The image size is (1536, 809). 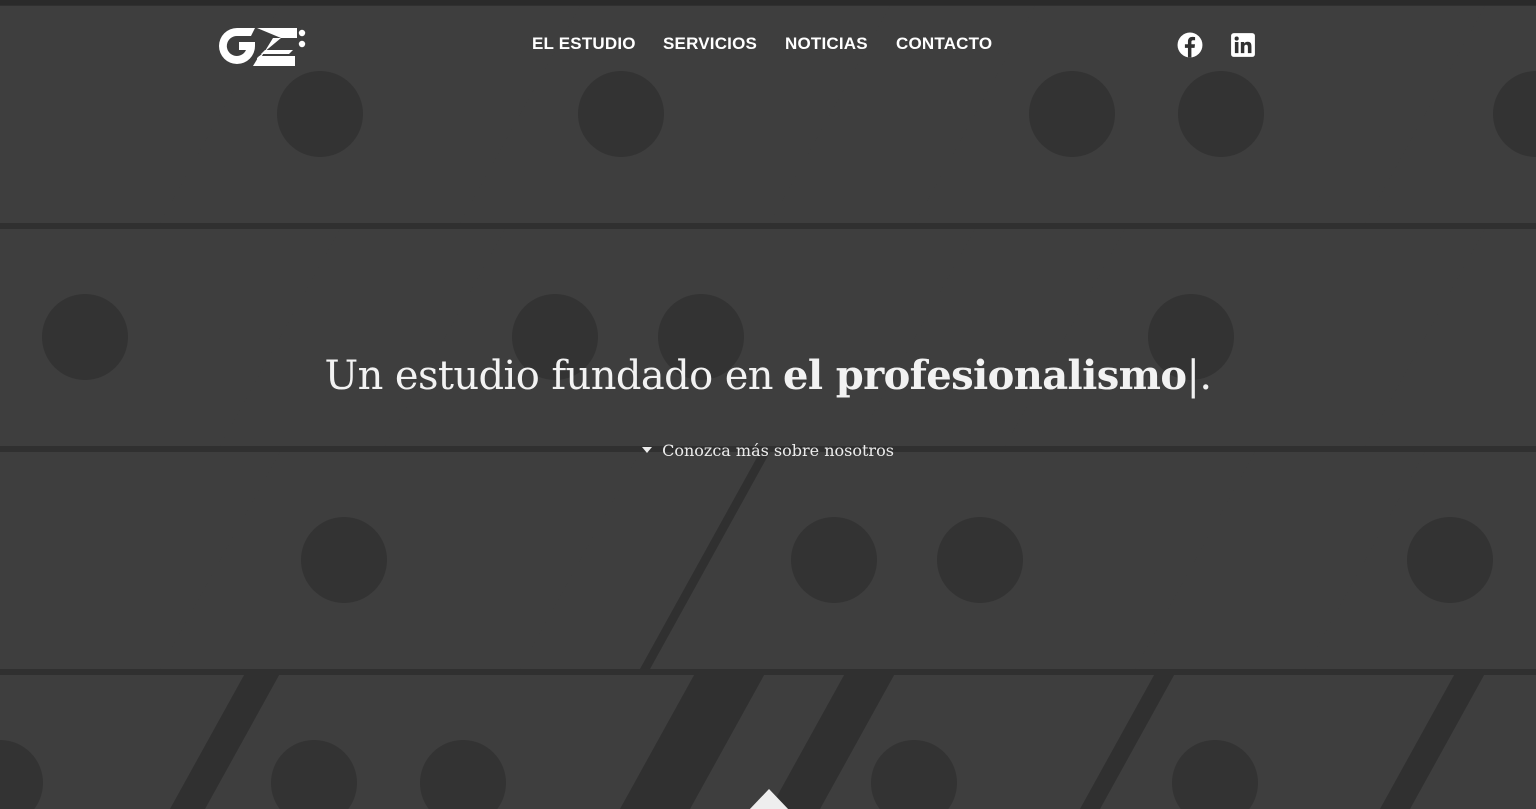 I want to click on nav-noticias: NOTICIAS, so click(x=826, y=44).